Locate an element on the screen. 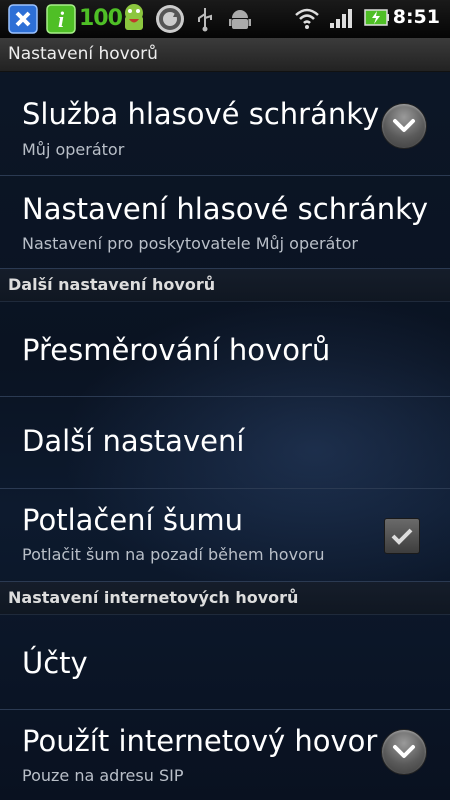  item-subtitle: Nastavení pro poskytovatele Můj operátor is located at coordinates (190, 243).